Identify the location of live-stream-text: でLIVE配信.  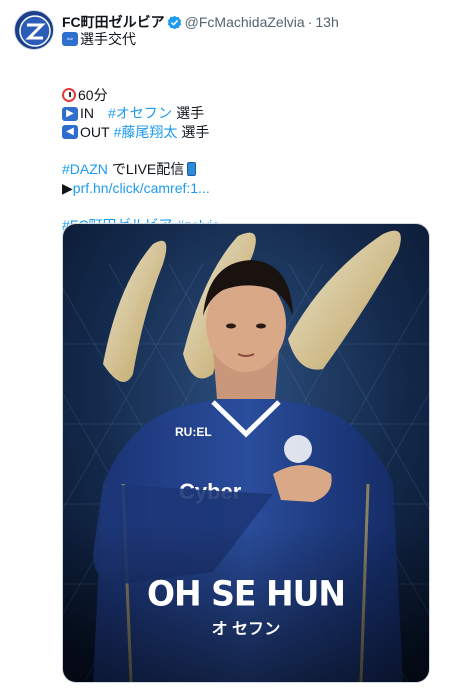
(148, 169).